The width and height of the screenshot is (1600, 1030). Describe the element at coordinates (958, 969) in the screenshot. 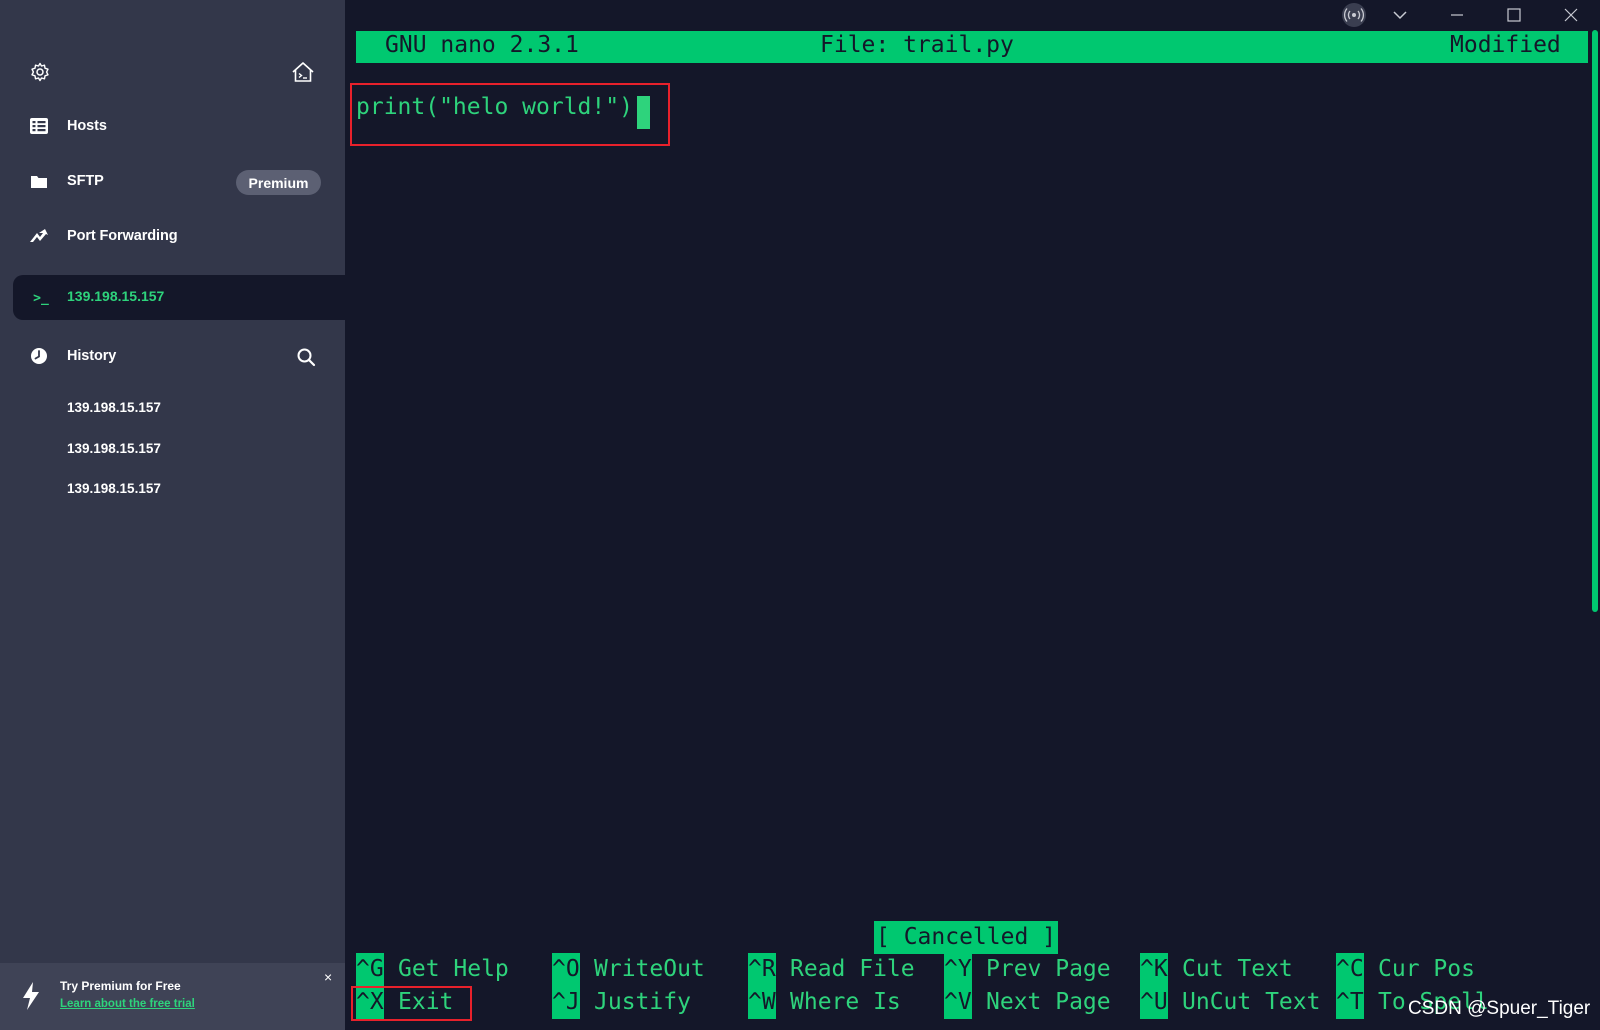

I see `shortcut-key: ^Y` at that location.